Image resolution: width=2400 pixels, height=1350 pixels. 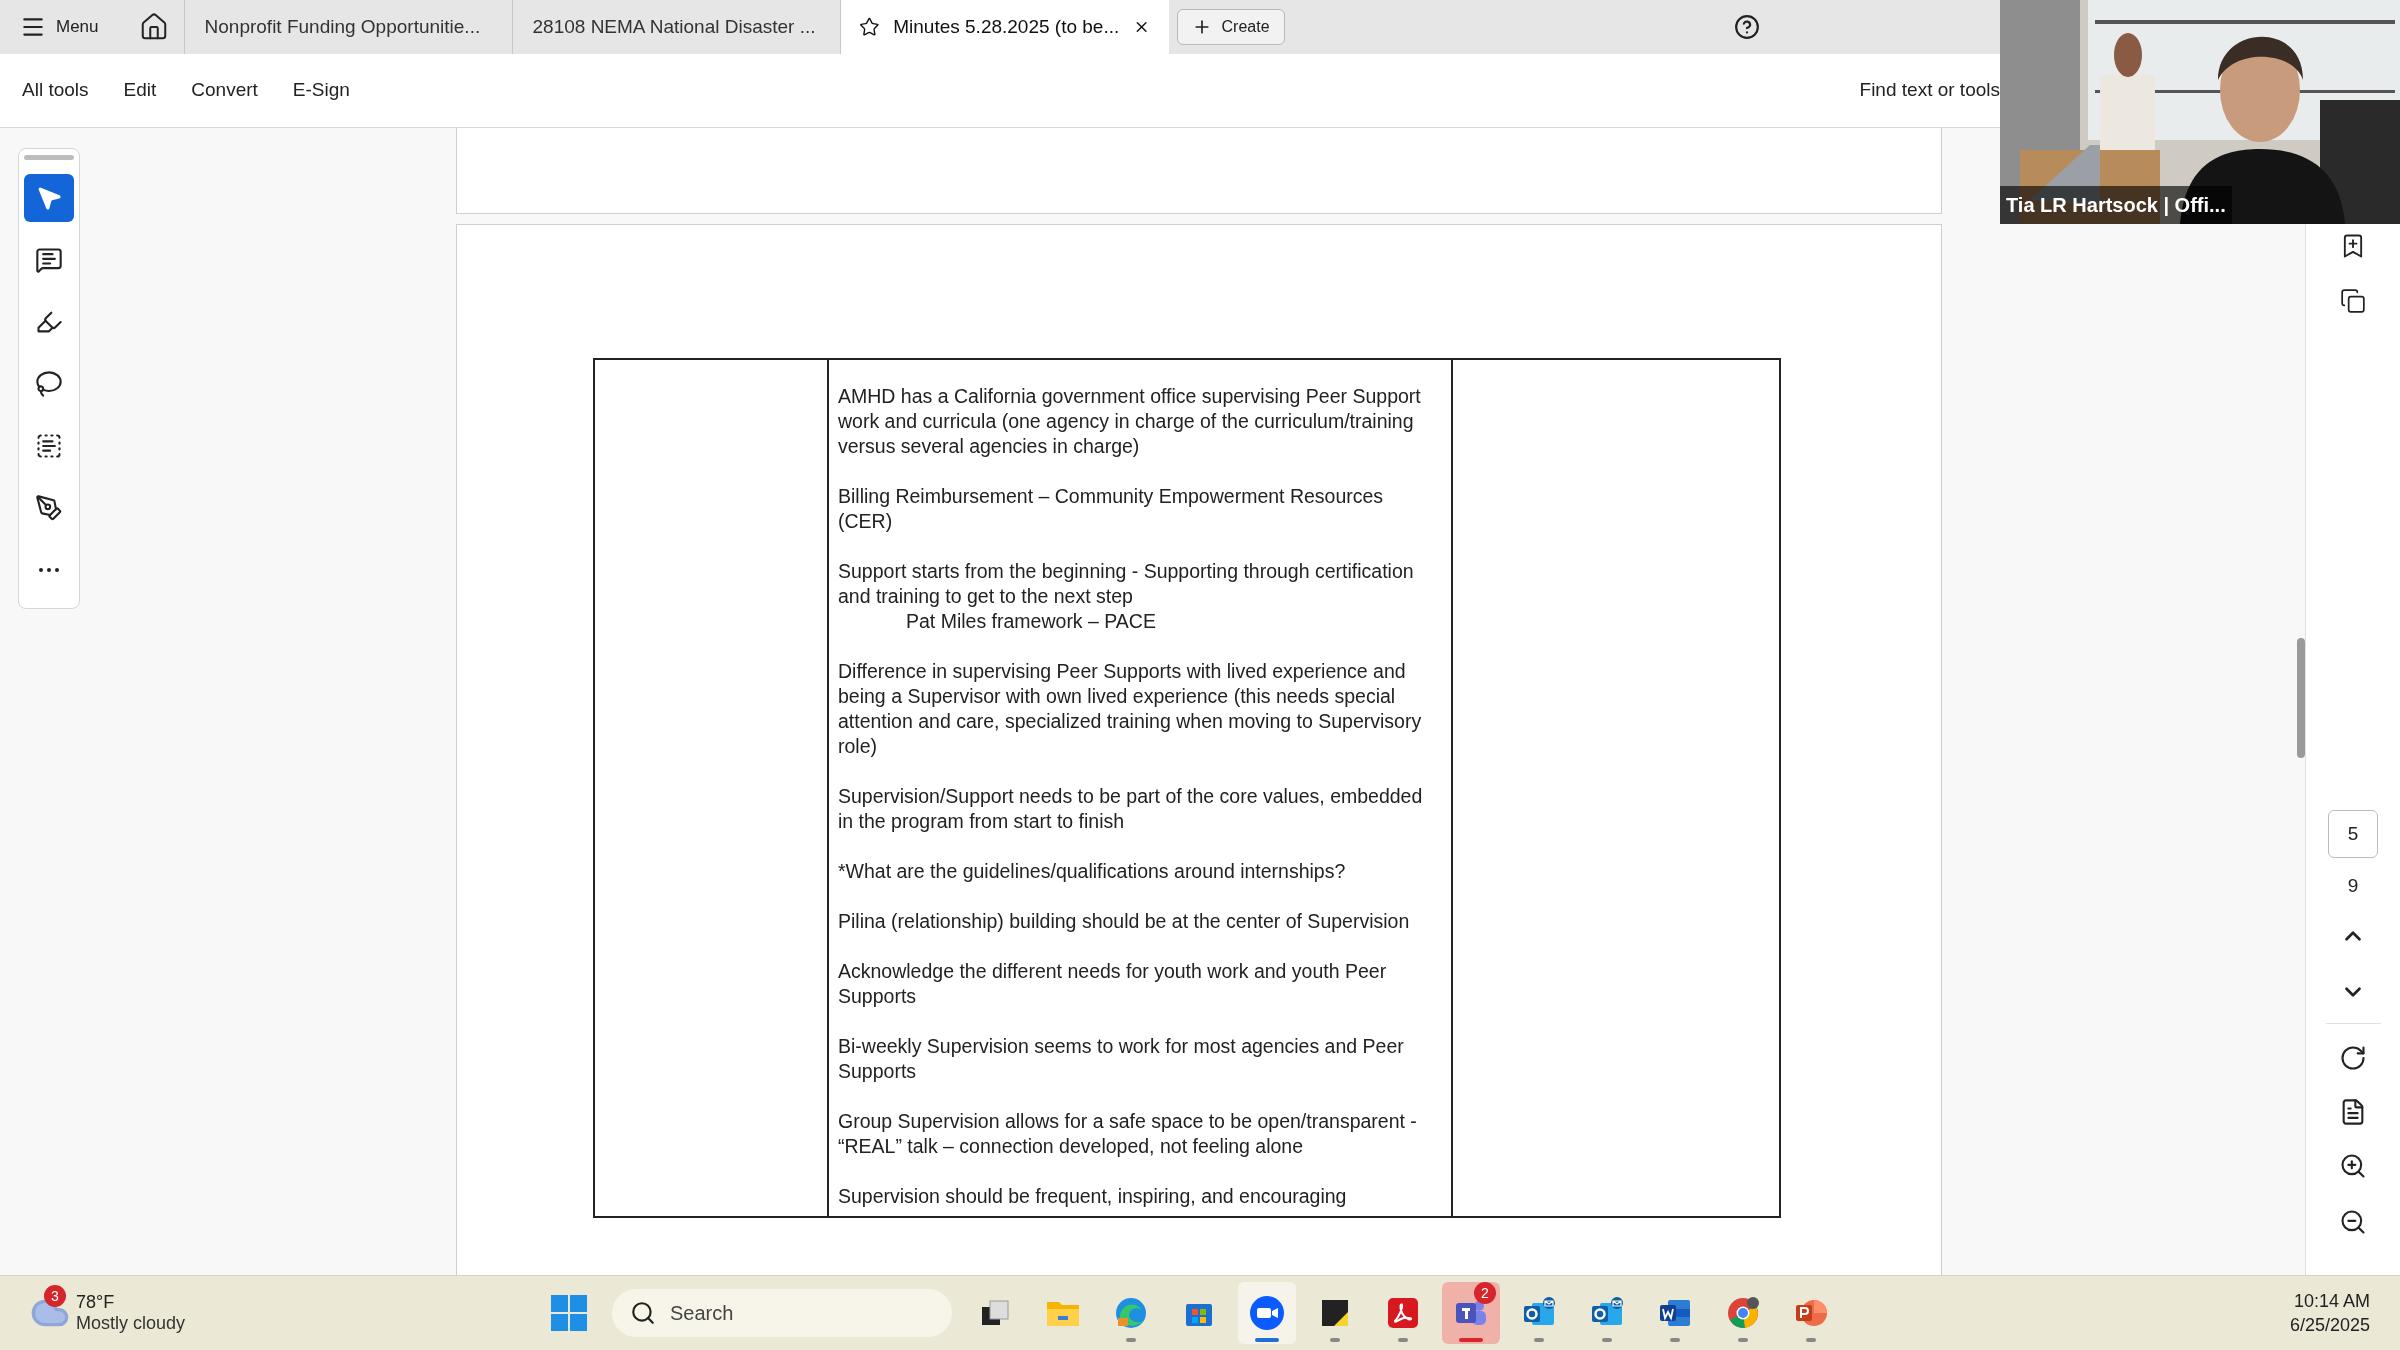 What do you see at coordinates (1267, 1313) in the screenshot?
I see `video-camera-icon` at bounding box center [1267, 1313].